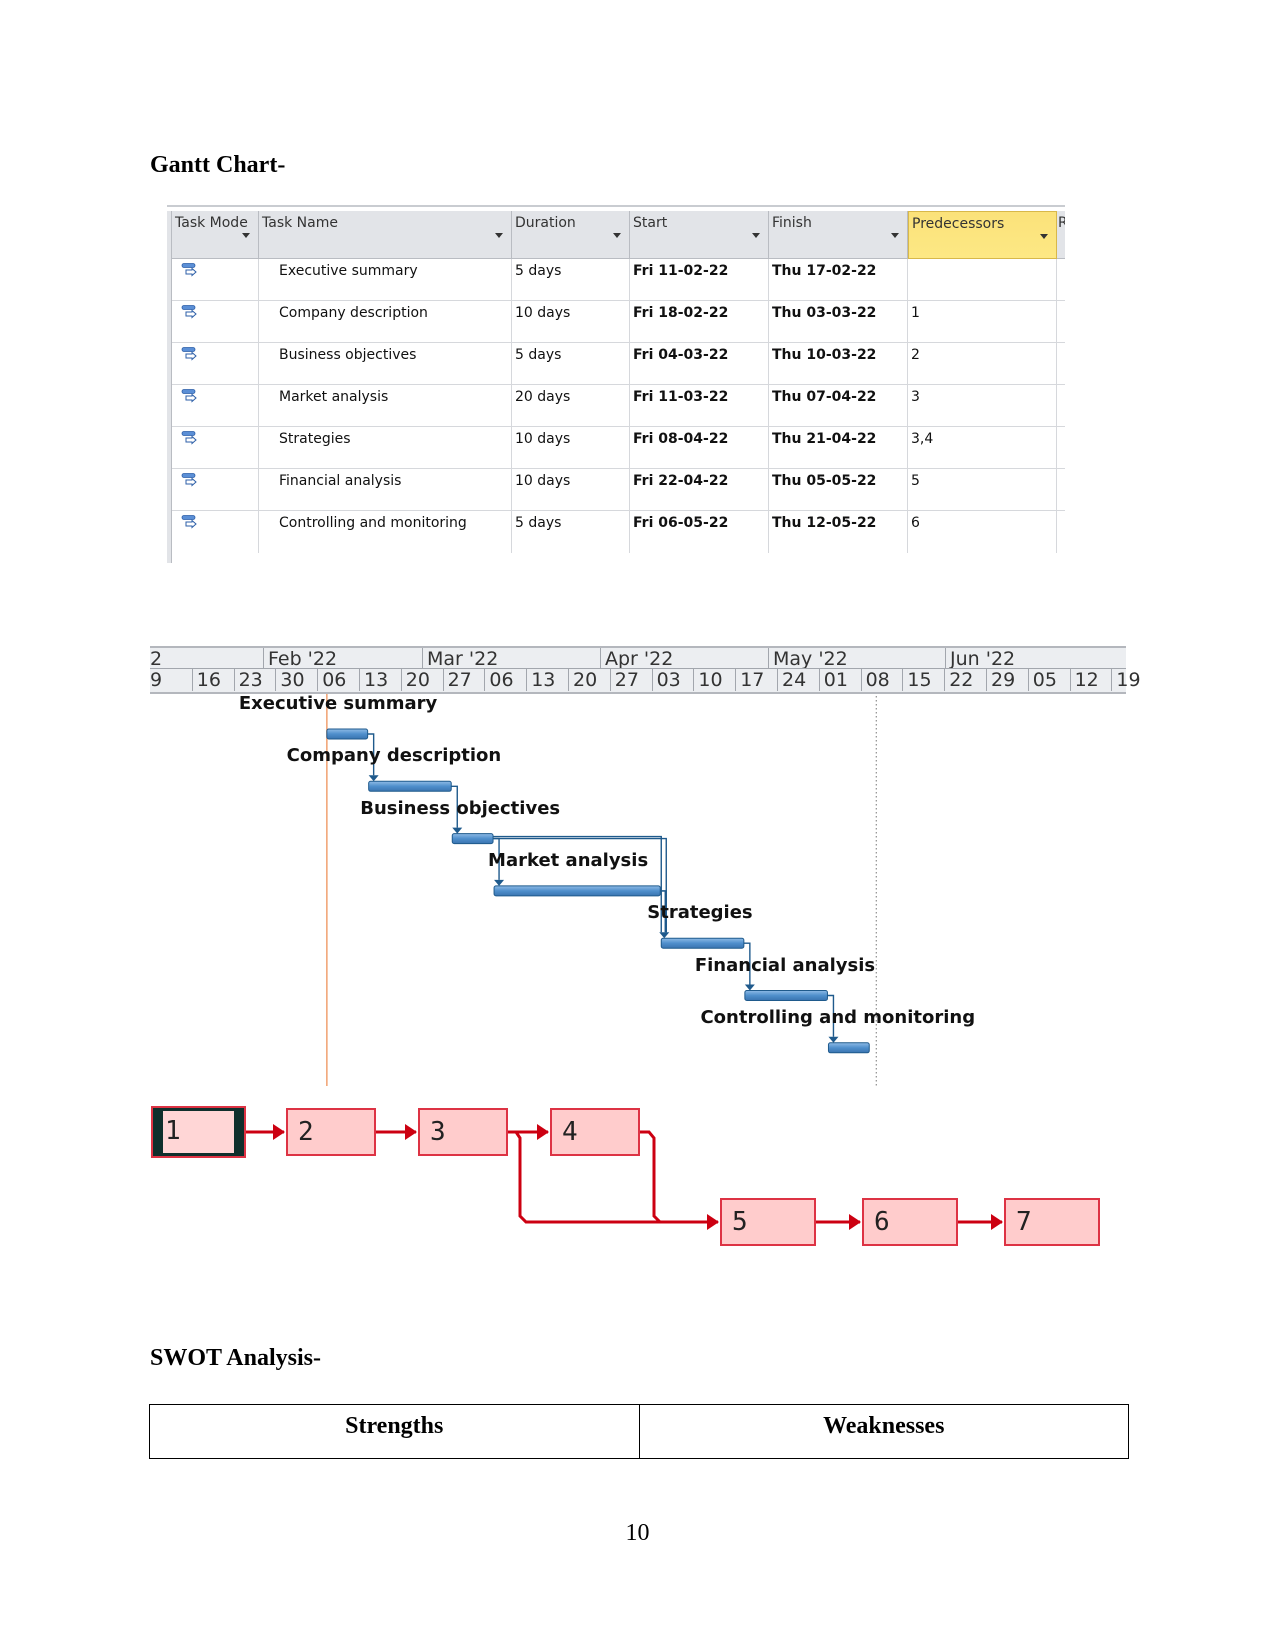  I want to click on swot-strengths-header: Strengths, so click(394, 1426).